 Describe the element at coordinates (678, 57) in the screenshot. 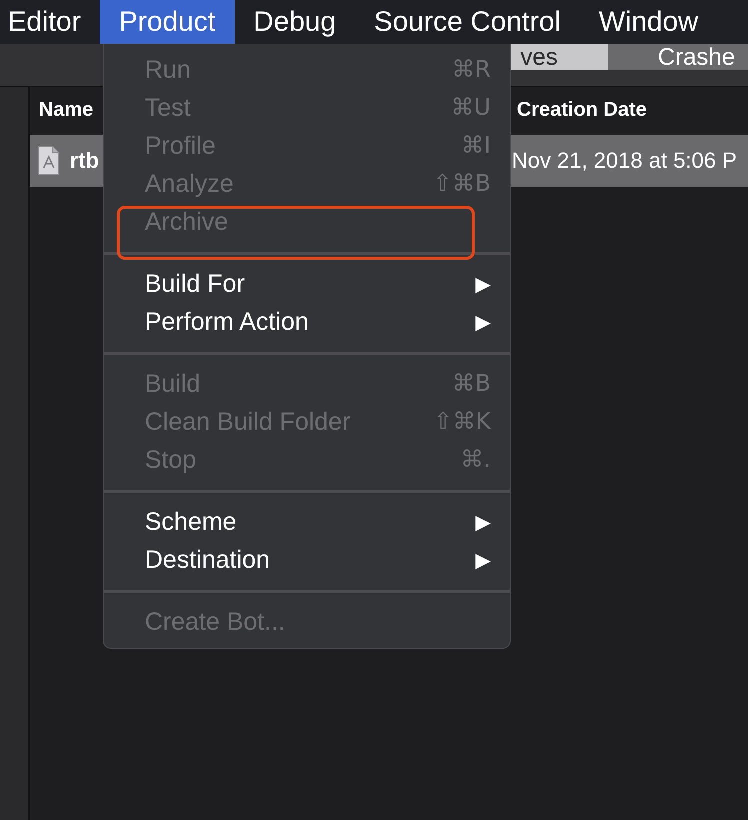

I see `tab: Crashe` at that location.